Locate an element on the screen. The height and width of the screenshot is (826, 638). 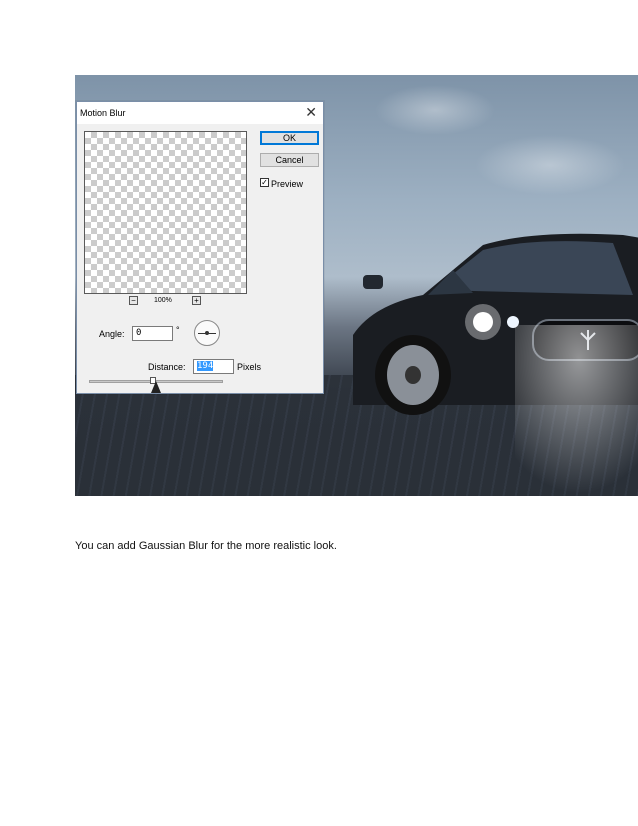
headlight-beam is located at coordinates (576, 410).